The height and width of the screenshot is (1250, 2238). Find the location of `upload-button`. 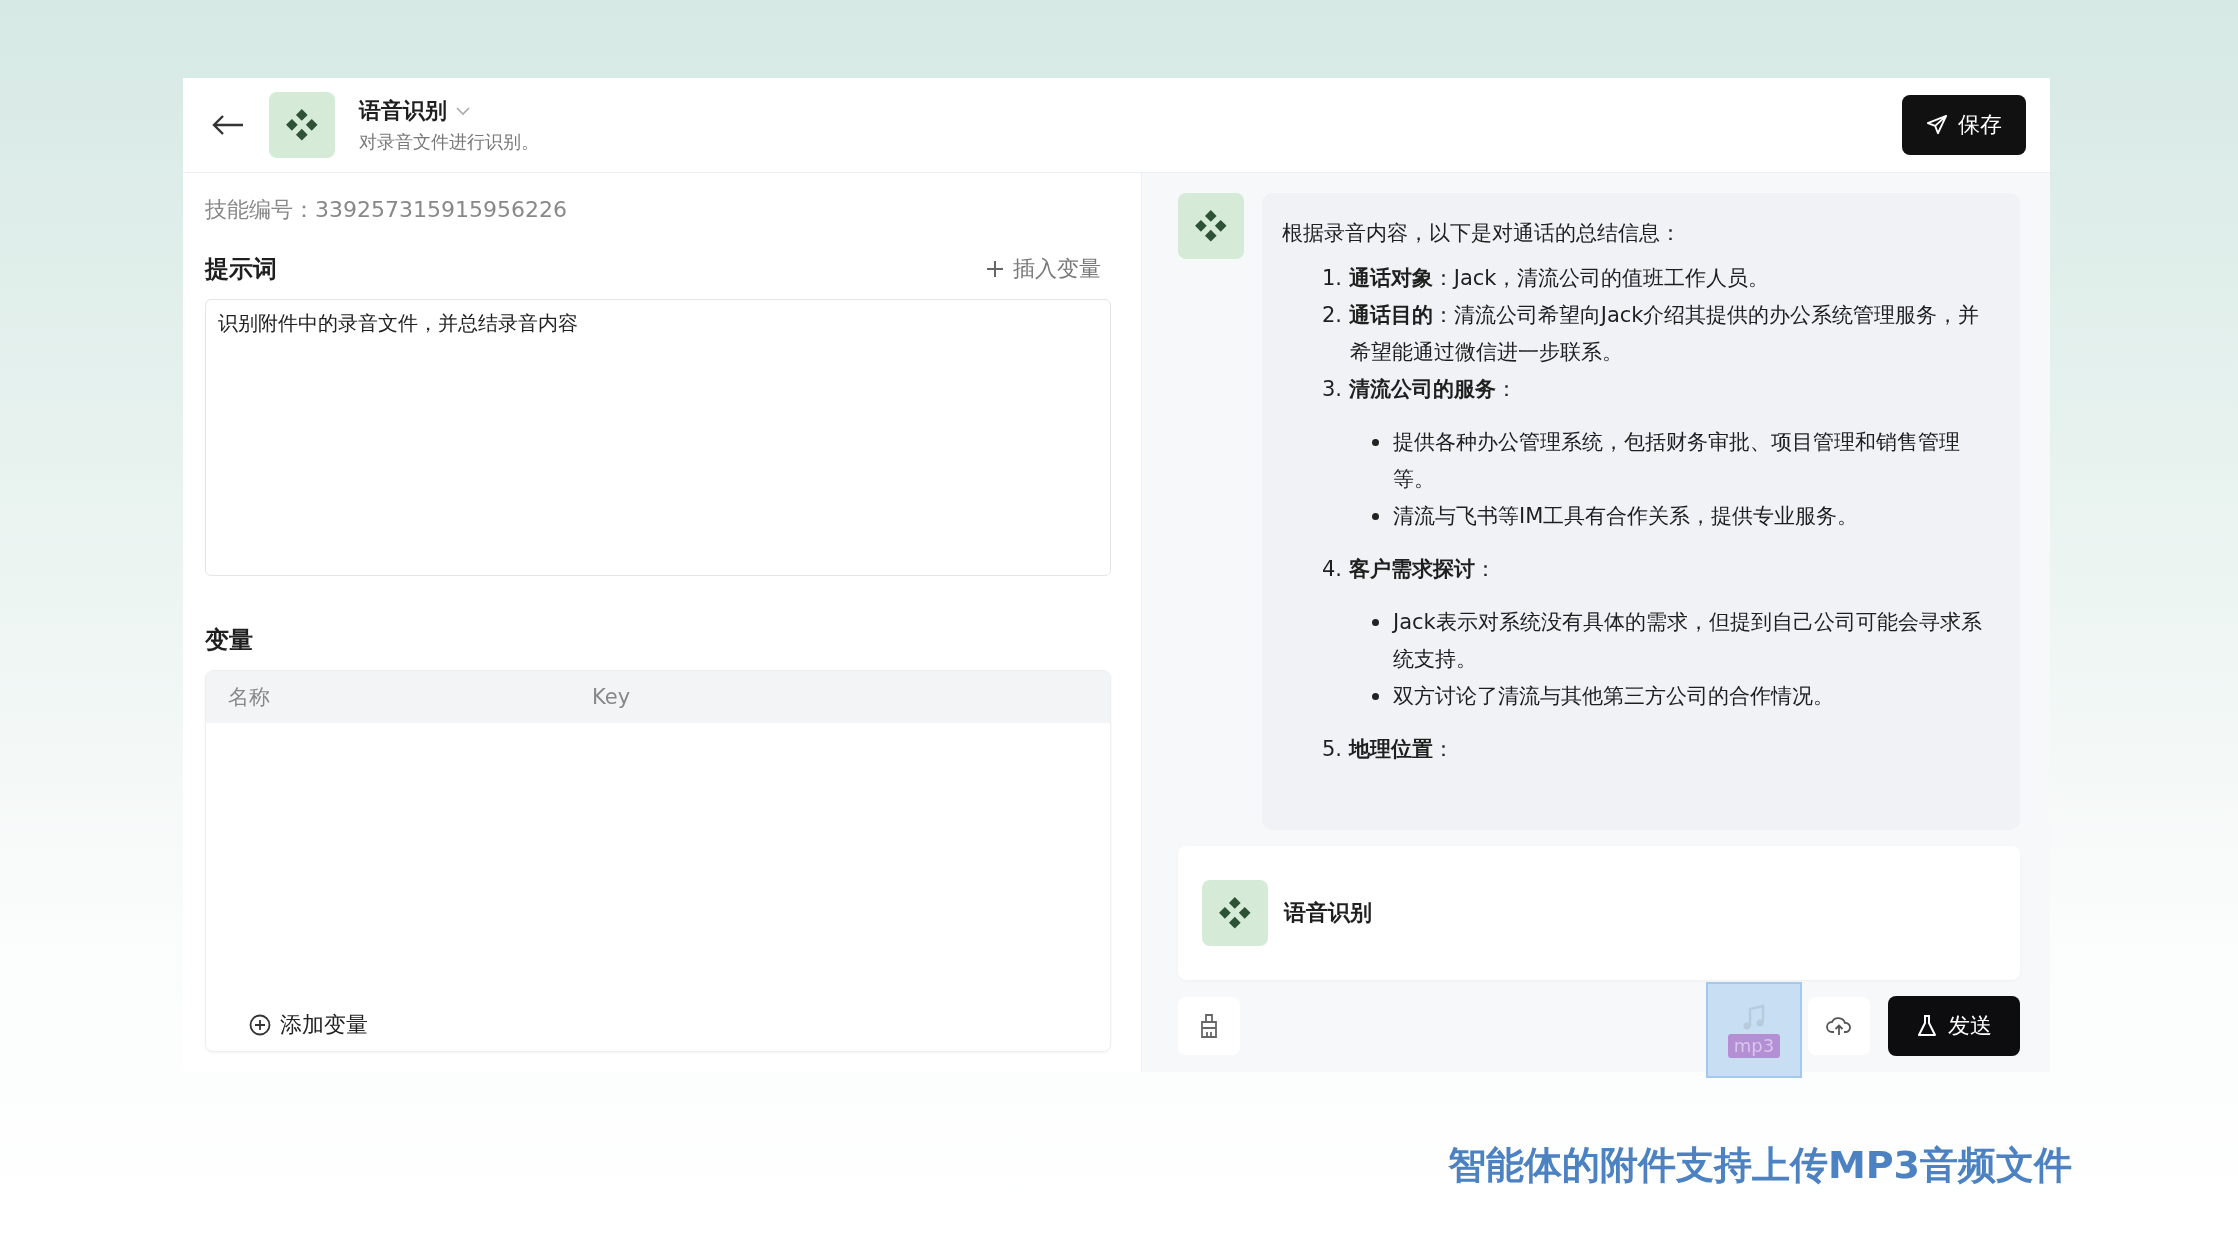

upload-button is located at coordinates (1839, 1026).